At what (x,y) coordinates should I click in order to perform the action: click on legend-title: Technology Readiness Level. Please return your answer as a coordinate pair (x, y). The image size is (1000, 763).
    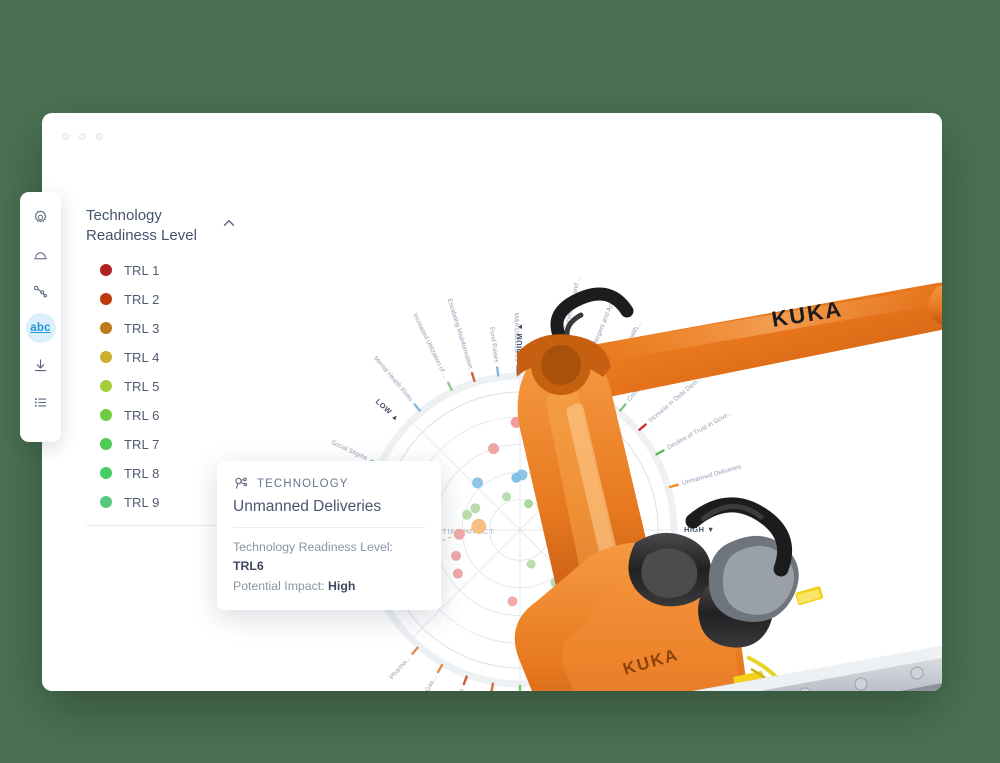
    Looking at the image, I should click on (141, 225).